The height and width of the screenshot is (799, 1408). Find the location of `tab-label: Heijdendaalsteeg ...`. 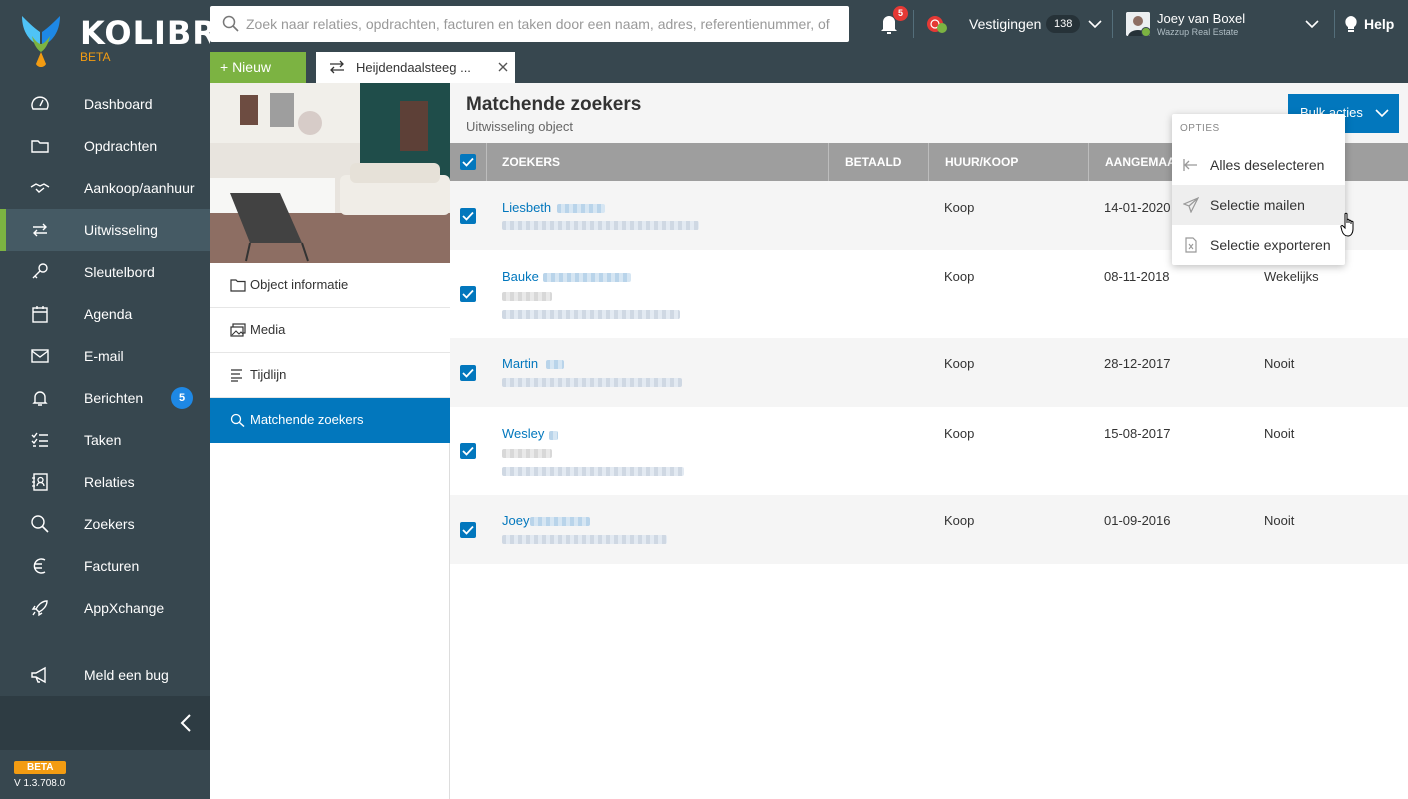

tab-label: Heijdendaalsteeg ... is located at coordinates (413, 67).